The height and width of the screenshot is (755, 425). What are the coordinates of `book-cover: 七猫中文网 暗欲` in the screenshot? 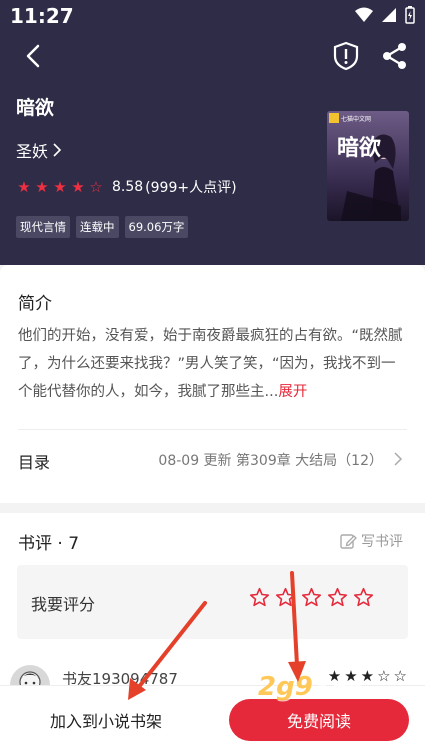 It's located at (368, 166).